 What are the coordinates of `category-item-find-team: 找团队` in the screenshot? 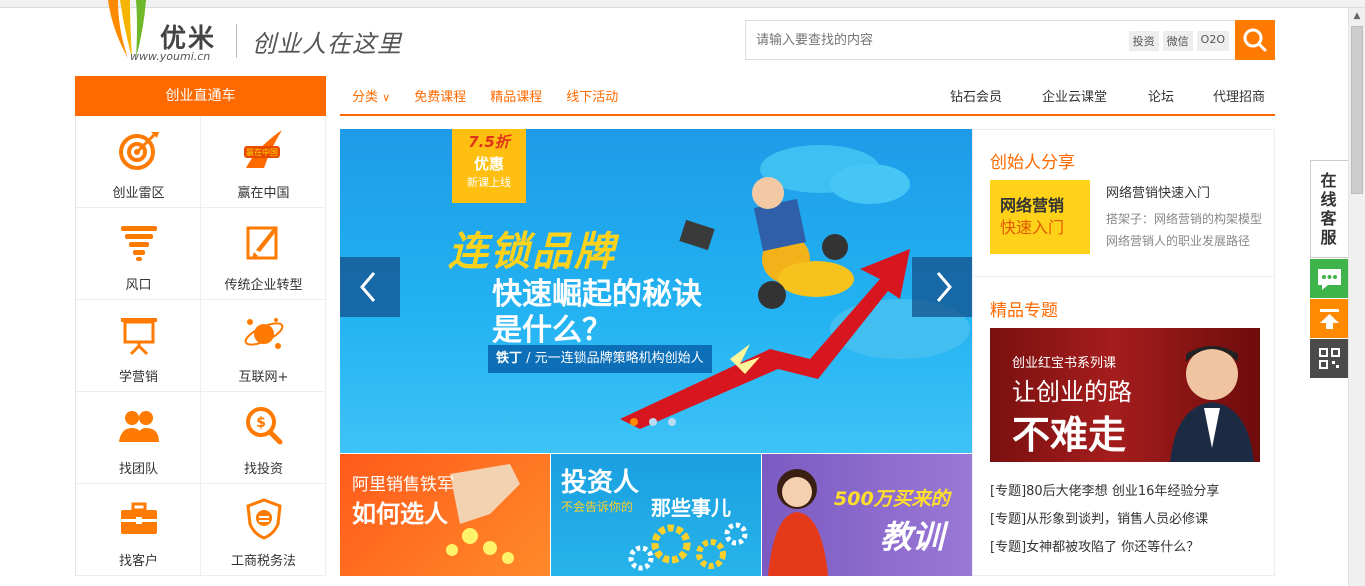 It's located at (138, 438).